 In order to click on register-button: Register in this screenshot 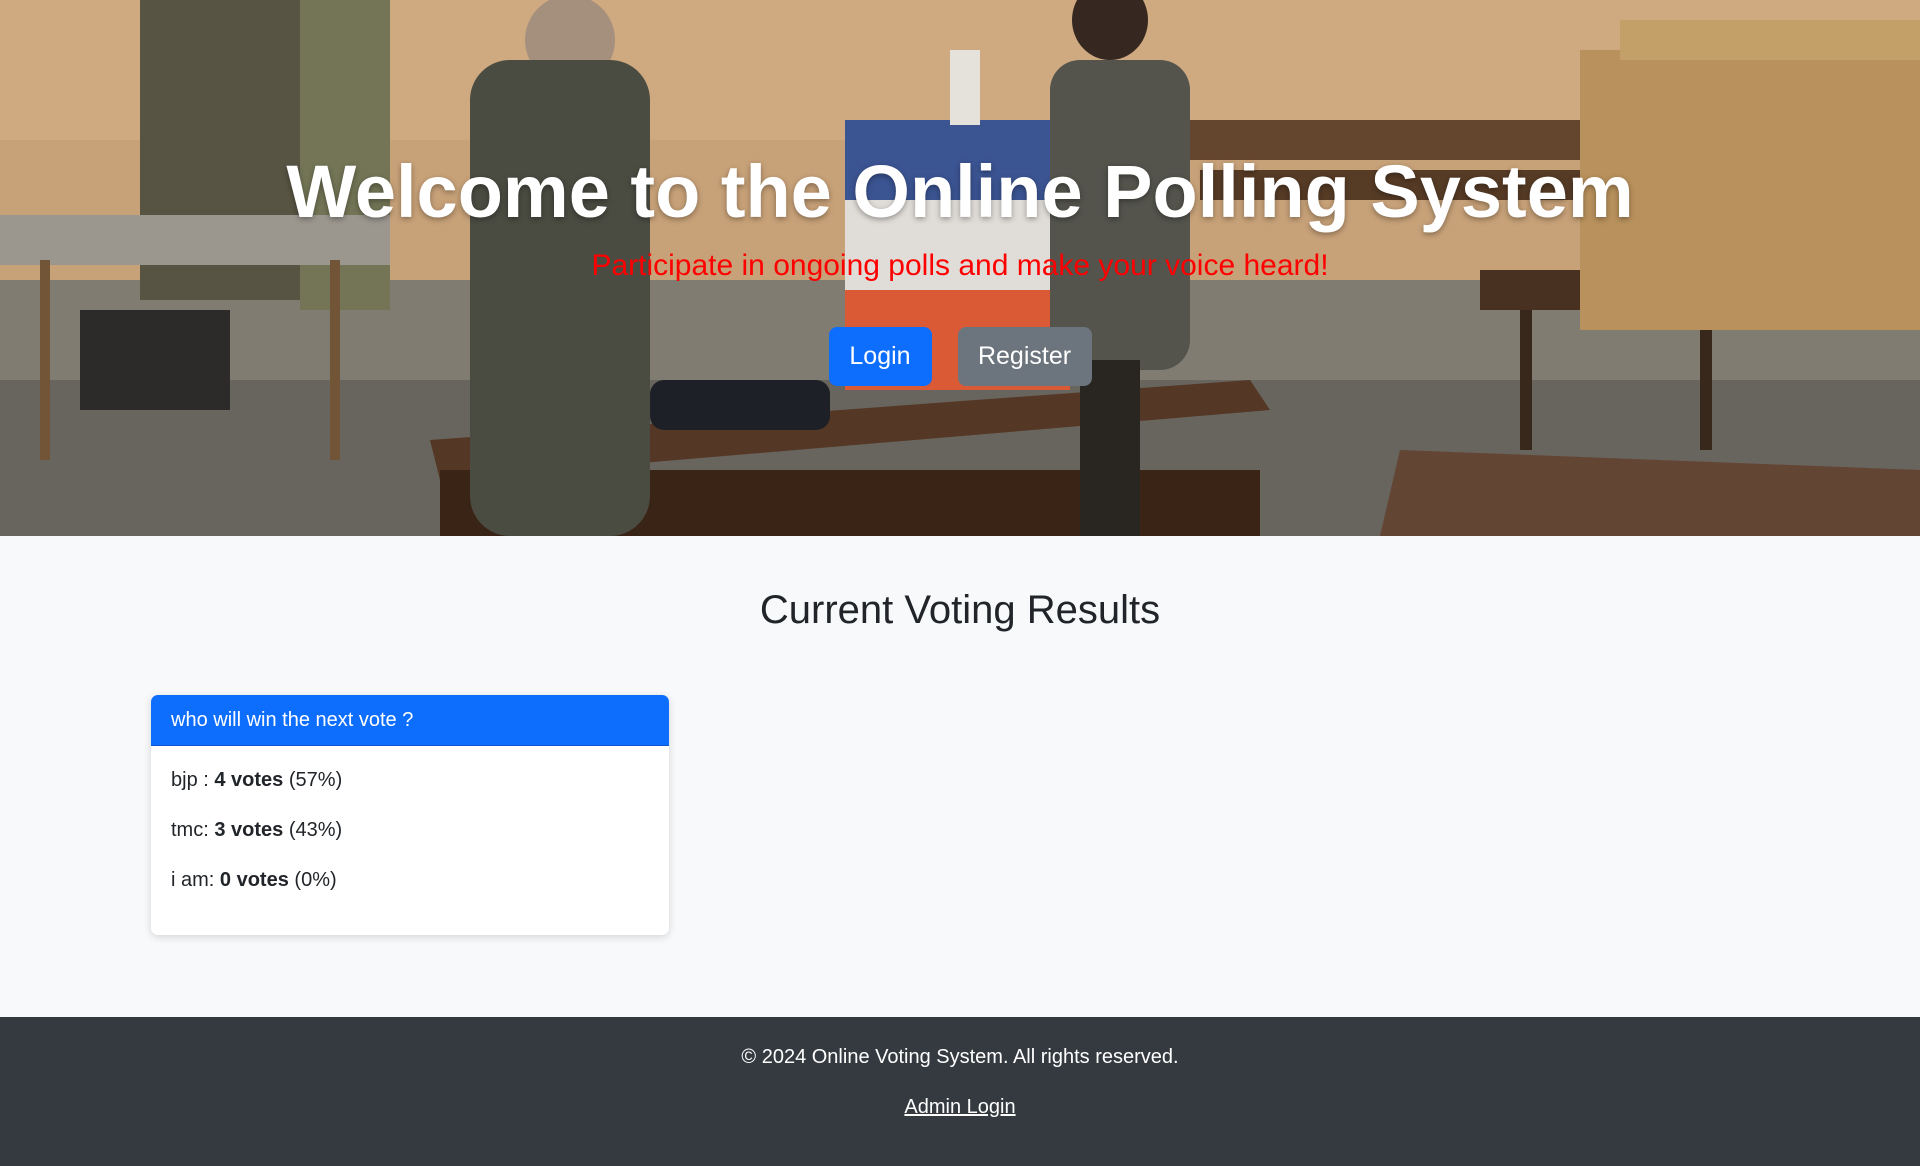, I will do `click(1024, 356)`.